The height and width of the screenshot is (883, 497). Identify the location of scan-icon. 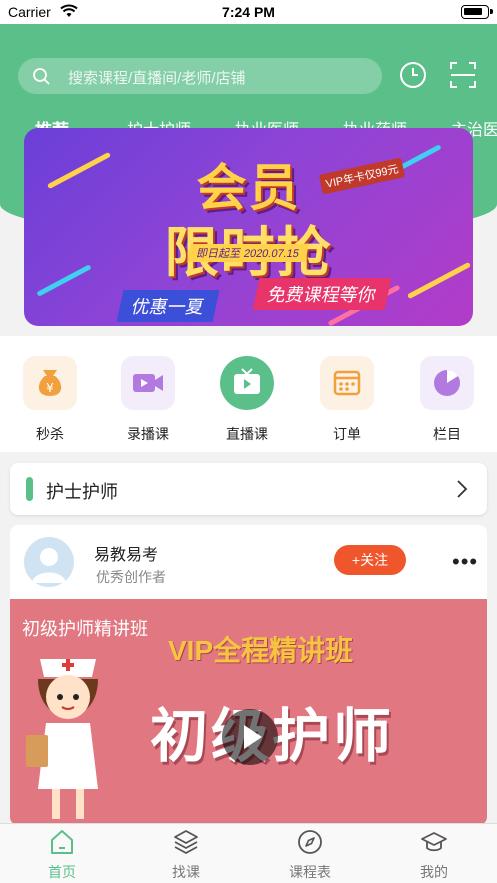
(463, 75).